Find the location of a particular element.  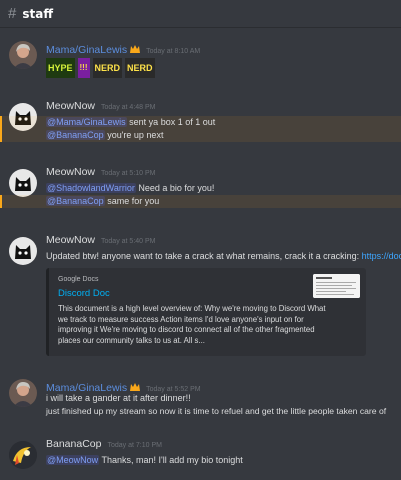

hype-emoji: HYPE is located at coordinates (60, 68).